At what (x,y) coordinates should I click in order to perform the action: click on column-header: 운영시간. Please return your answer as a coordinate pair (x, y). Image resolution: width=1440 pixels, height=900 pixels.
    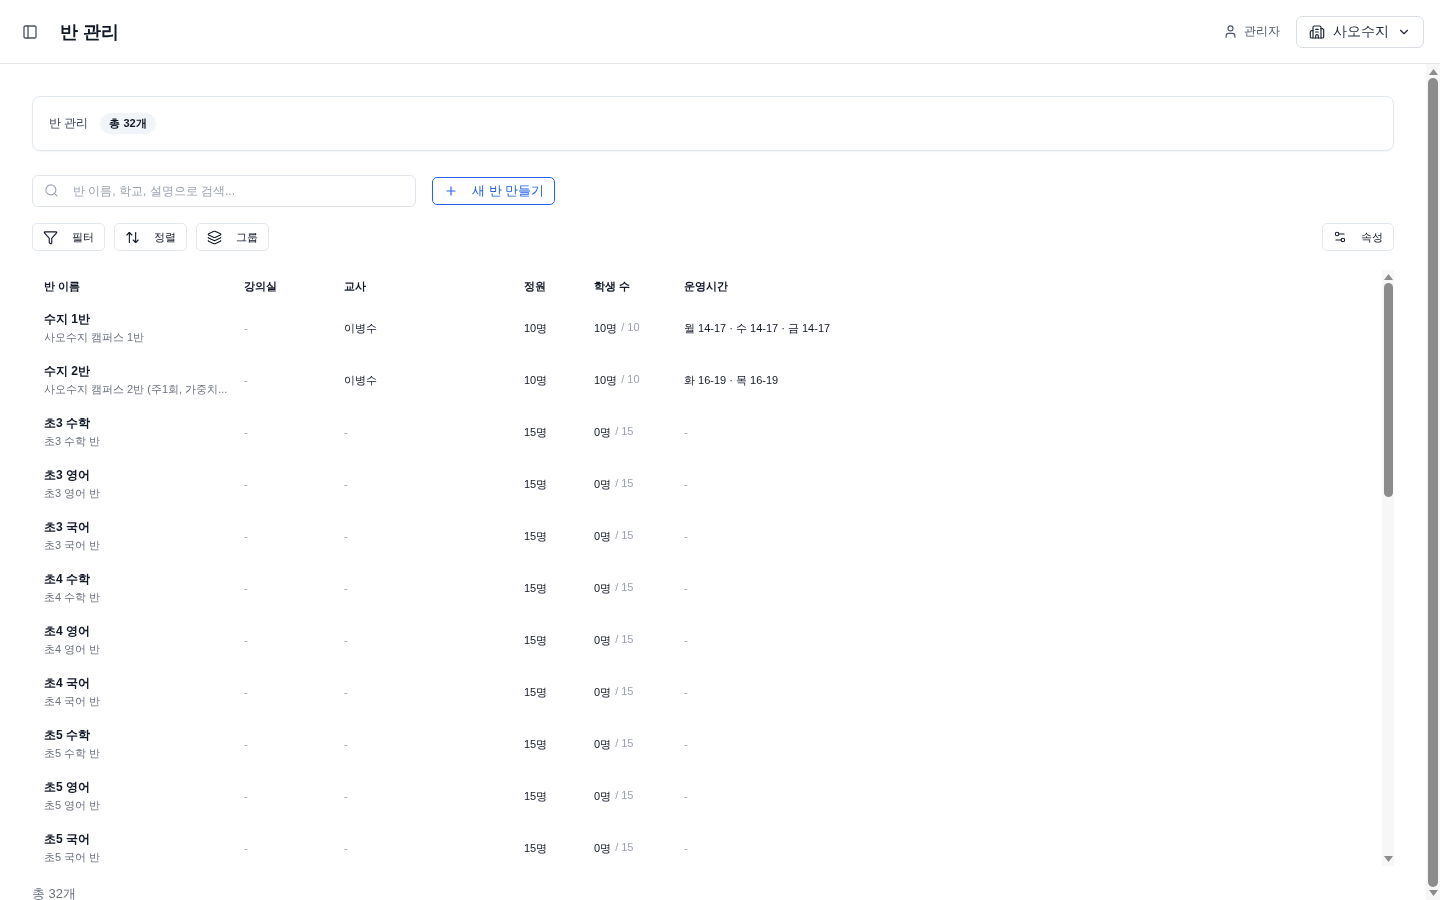
    Looking at the image, I should click on (706, 286).